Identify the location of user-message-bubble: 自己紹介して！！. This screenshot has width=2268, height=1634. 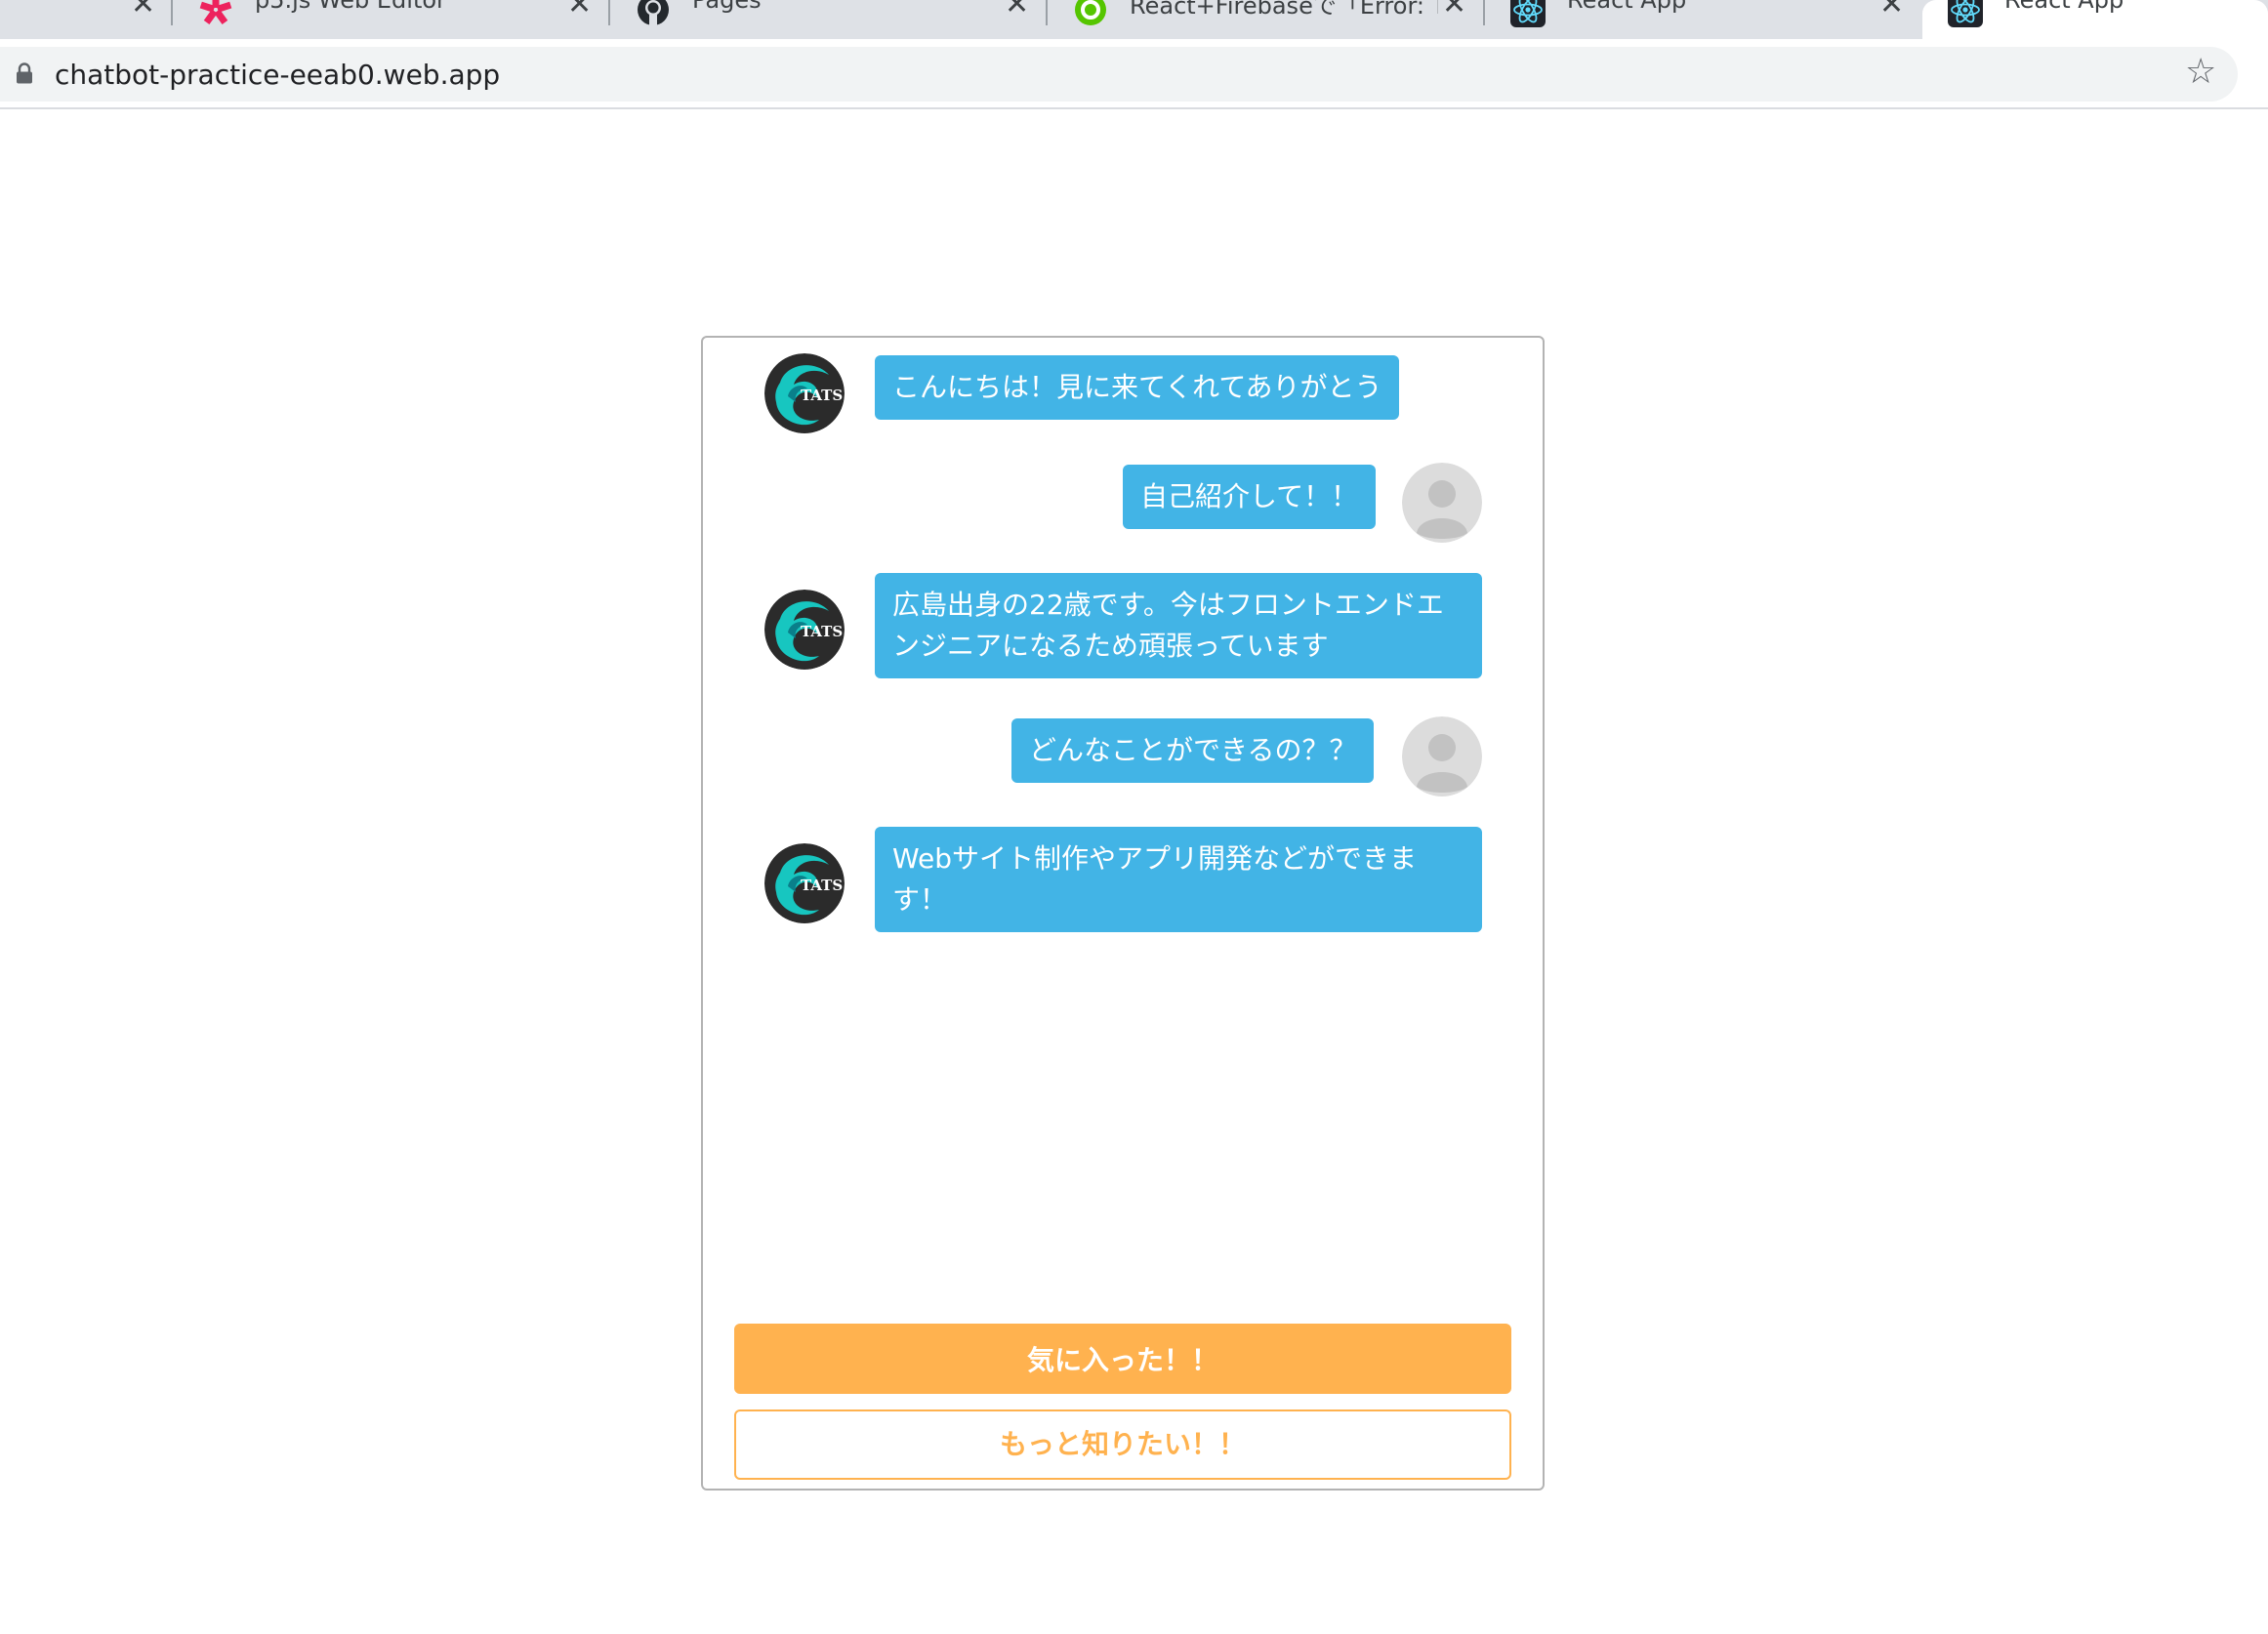
(1250, 497).